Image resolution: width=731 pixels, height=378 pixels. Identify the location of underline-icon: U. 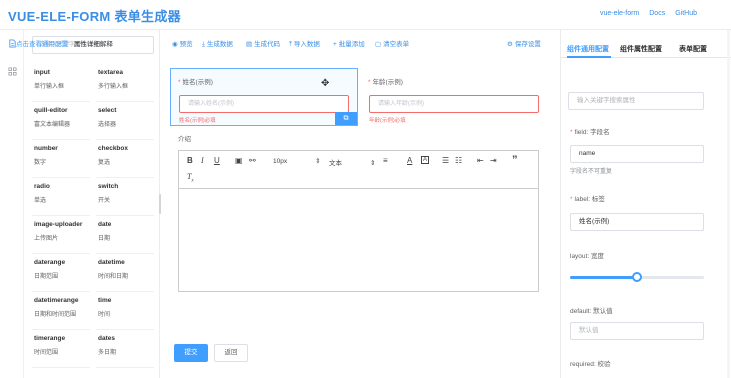
(217, 160).